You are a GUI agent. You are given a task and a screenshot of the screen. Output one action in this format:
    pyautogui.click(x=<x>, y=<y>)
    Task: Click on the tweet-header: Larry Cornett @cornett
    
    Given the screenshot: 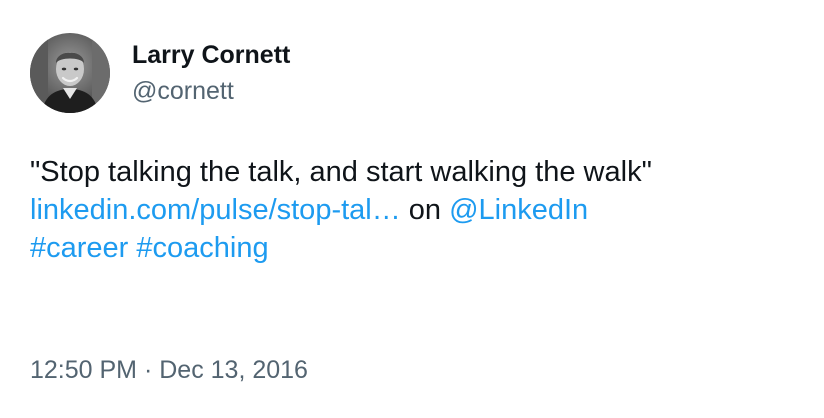 What is the action you would take?
    pyautogui.click(x=160, y=73)
    